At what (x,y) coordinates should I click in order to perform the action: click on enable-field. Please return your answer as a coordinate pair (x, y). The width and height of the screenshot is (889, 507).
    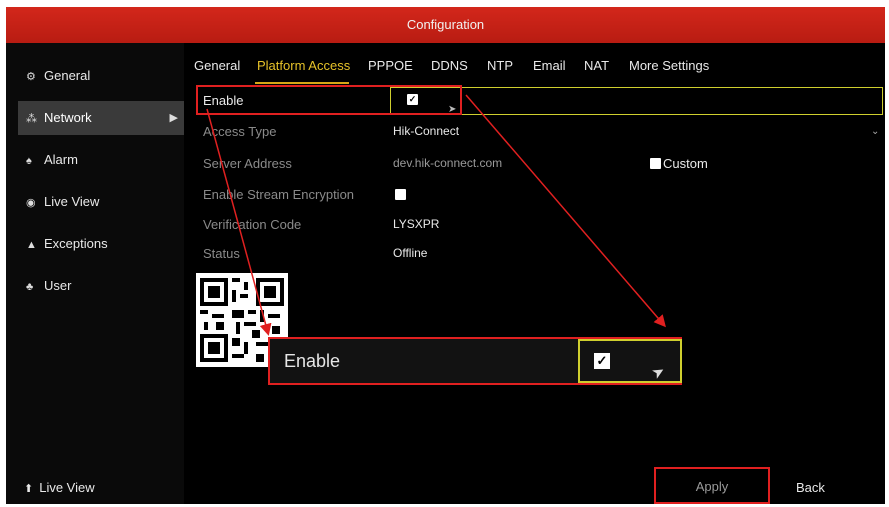
    Looking at the image, I should click on (636, 101).